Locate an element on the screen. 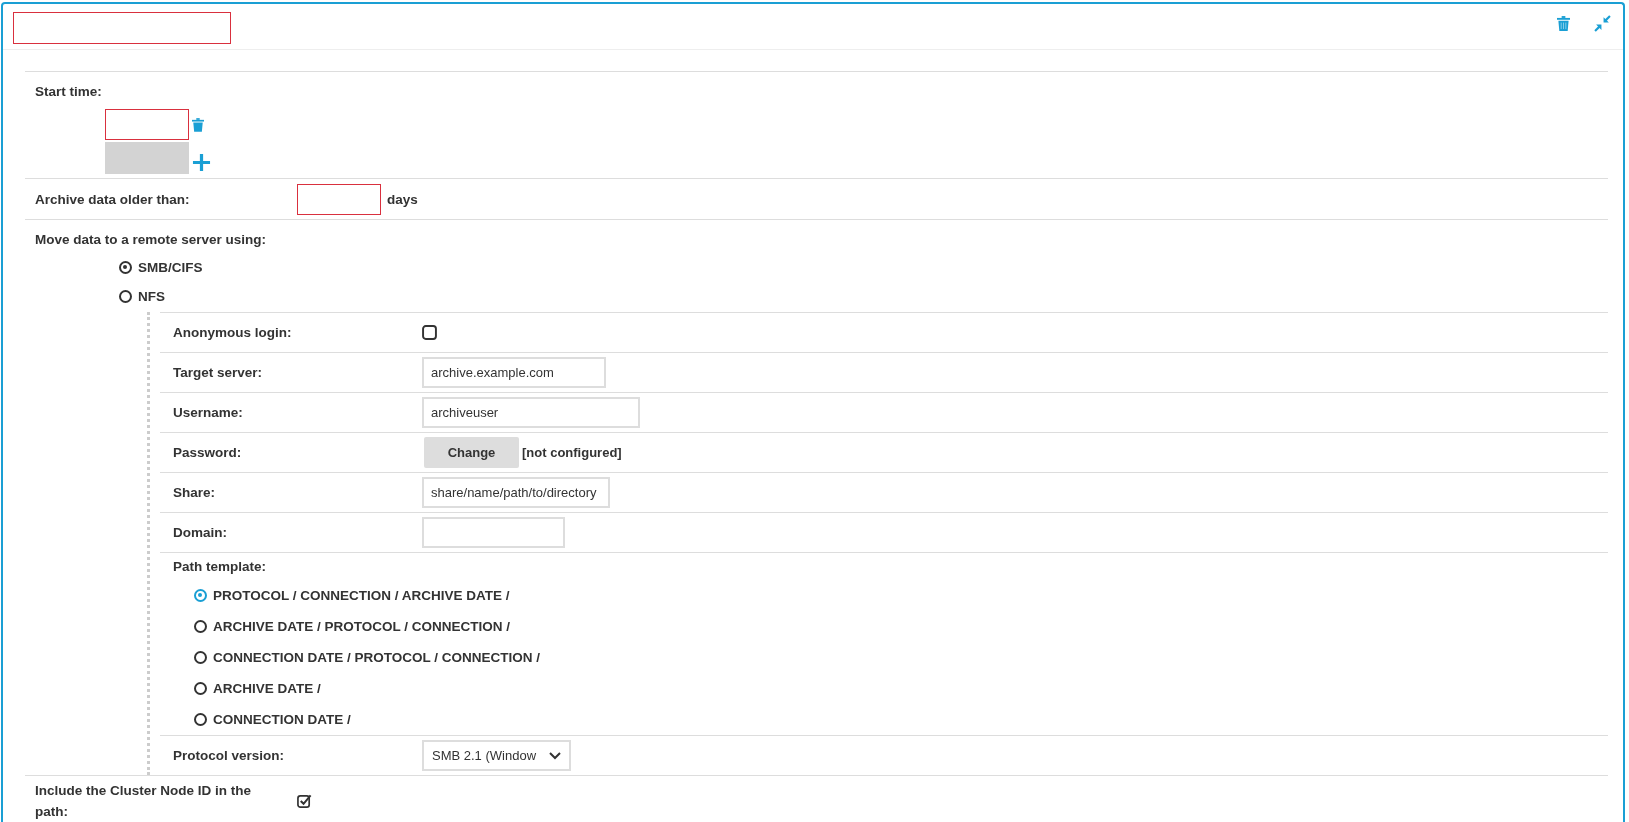 The image size is (1629, 822). password-status: [not configured] is located at coordinates (572, 452).